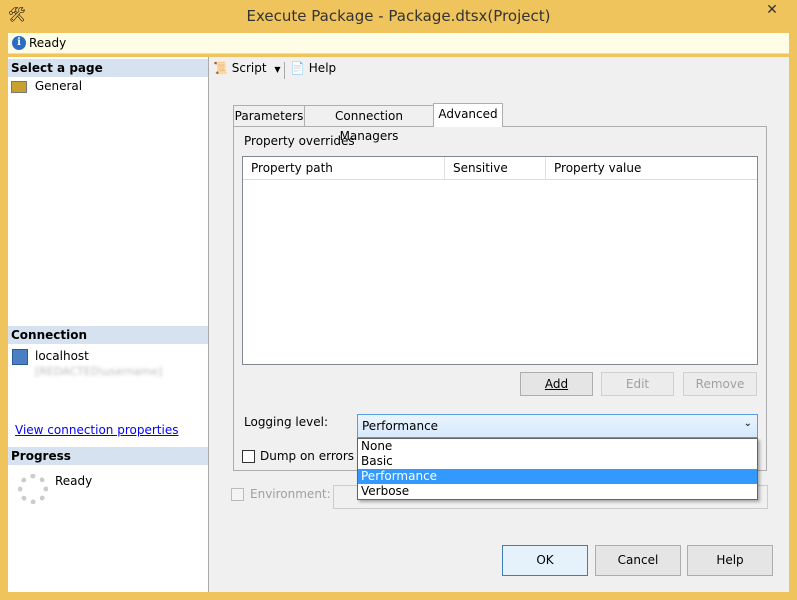  Describe the element at coordinates (557, 461) in the screenshot. I see `option-basic: Basic` at that location.